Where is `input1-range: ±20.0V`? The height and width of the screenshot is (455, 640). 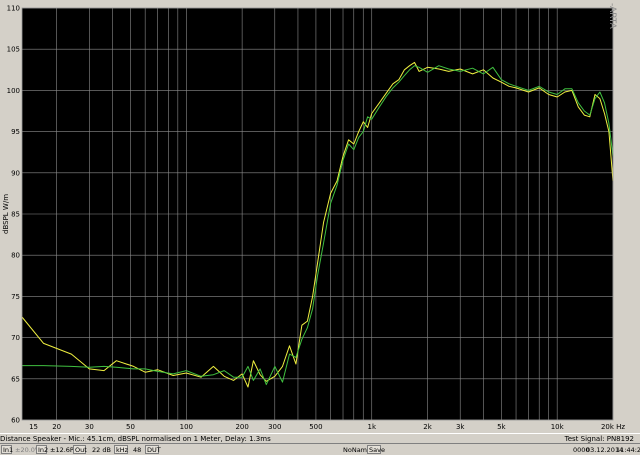 input1-range: ±20.0V is located at coordinates (27, 450).